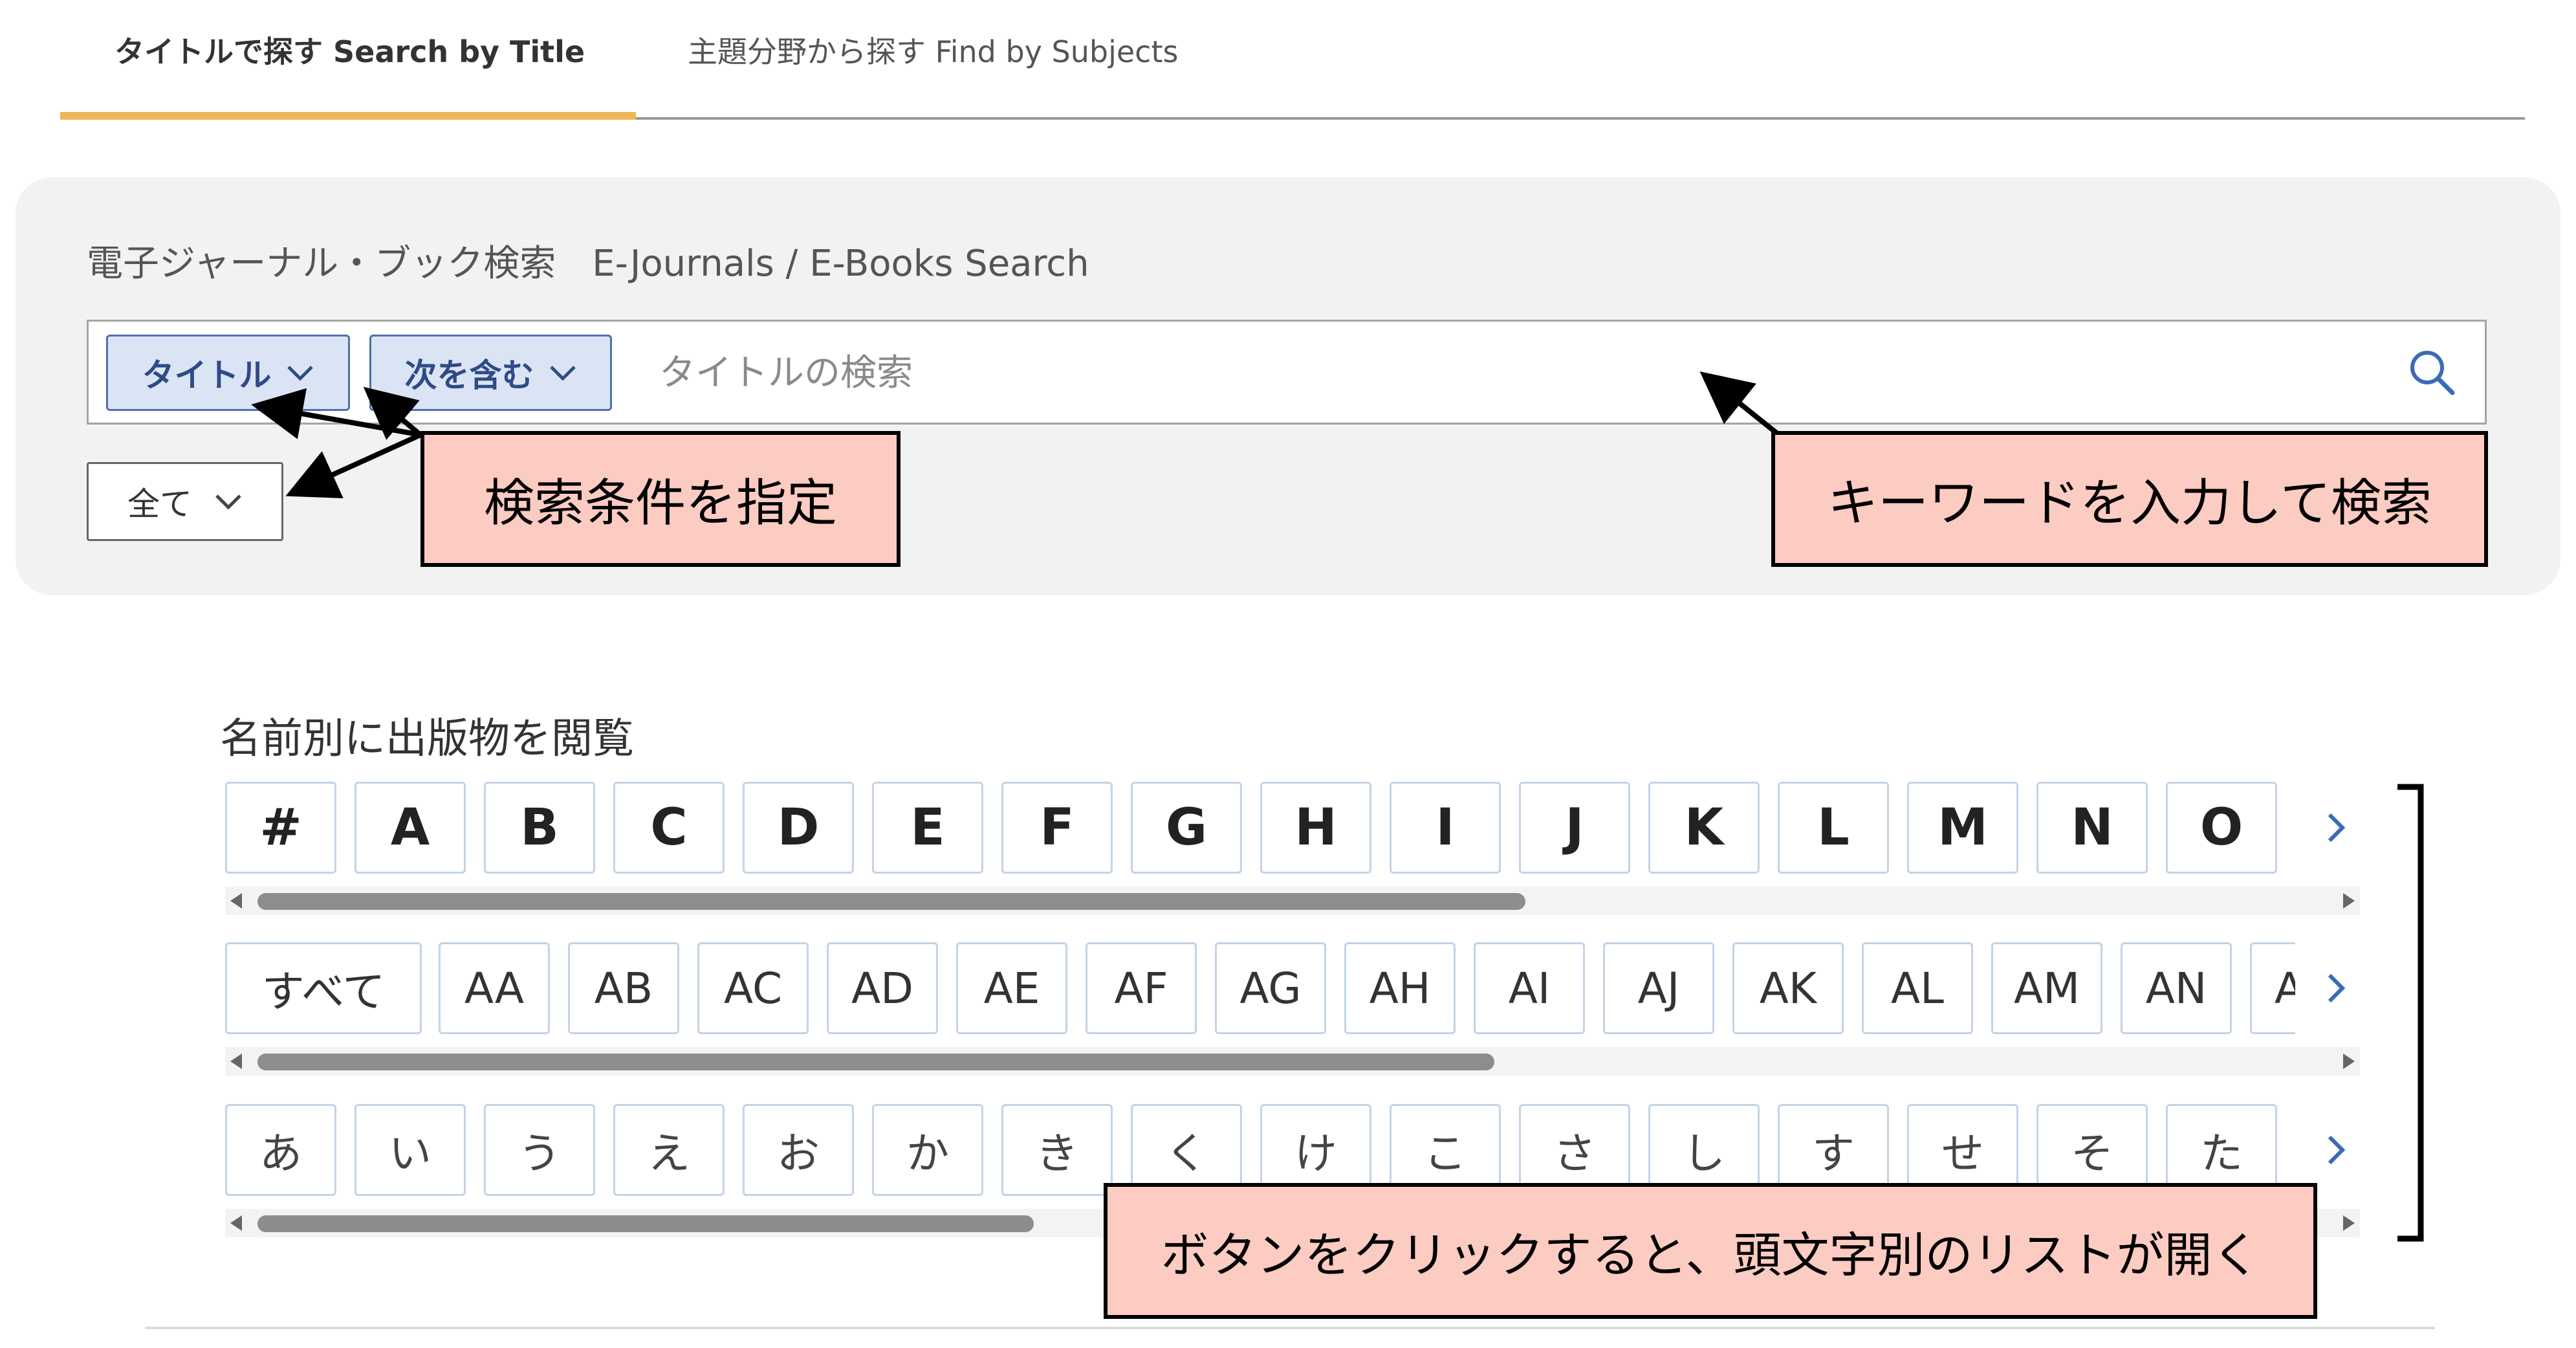  Describe the element at coordinates (2432, 372) in the screenshot. I see `search-icon` at that location.